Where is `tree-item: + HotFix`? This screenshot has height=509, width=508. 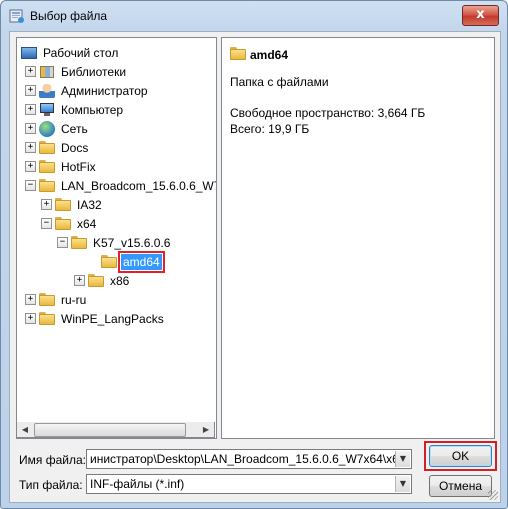 tree-item: + HotFix is located at coordinates (61, 166).